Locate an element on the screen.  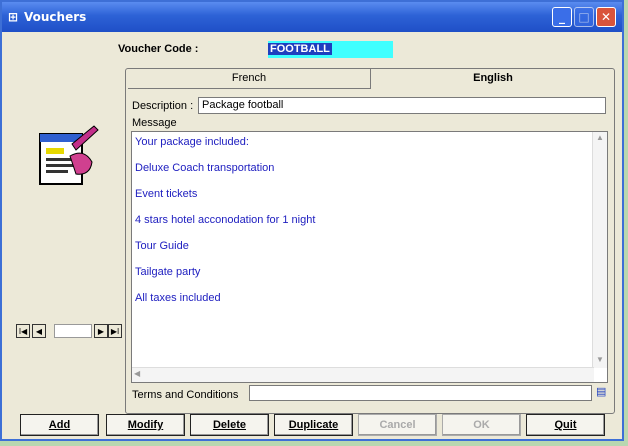
first-record-button: I◀ is located at coordinates (23, 331).